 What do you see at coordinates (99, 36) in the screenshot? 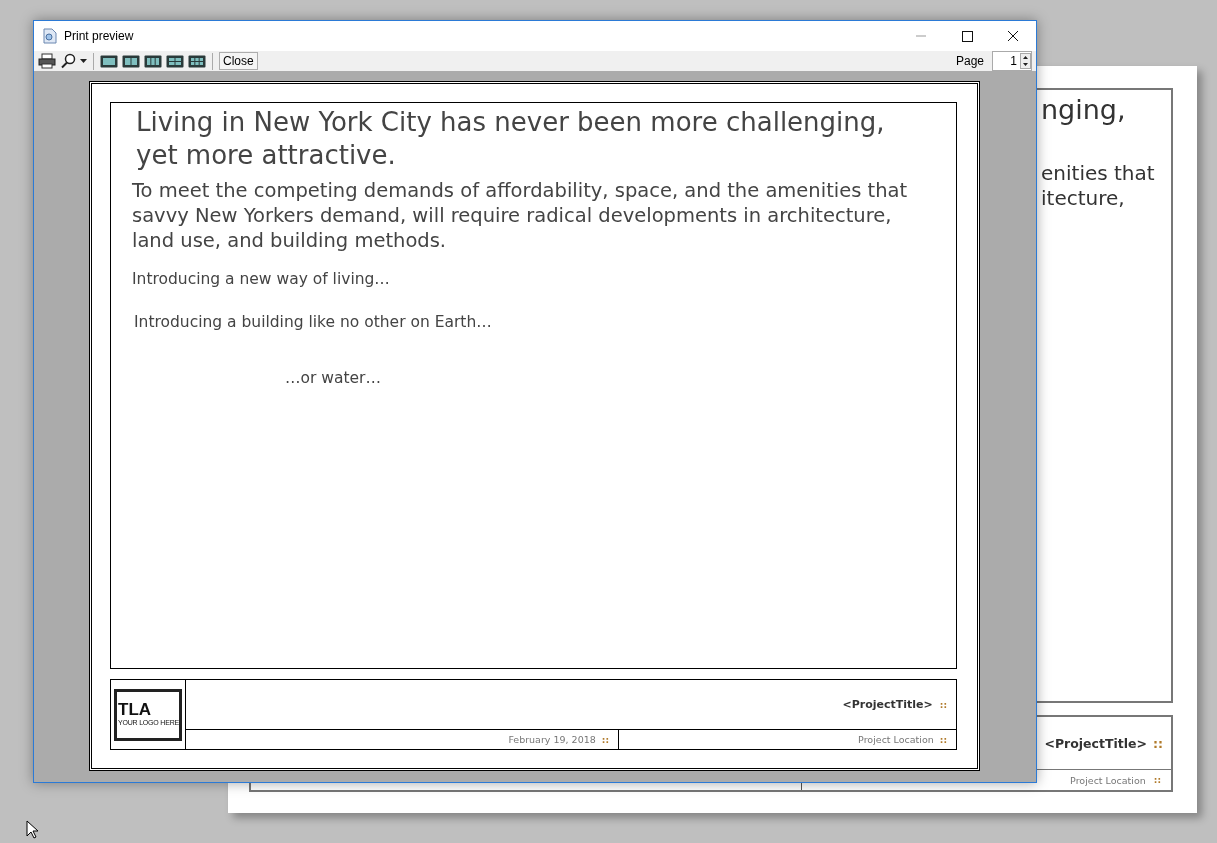
I see `window-title: Print preview` at bounding box center [99, 36].